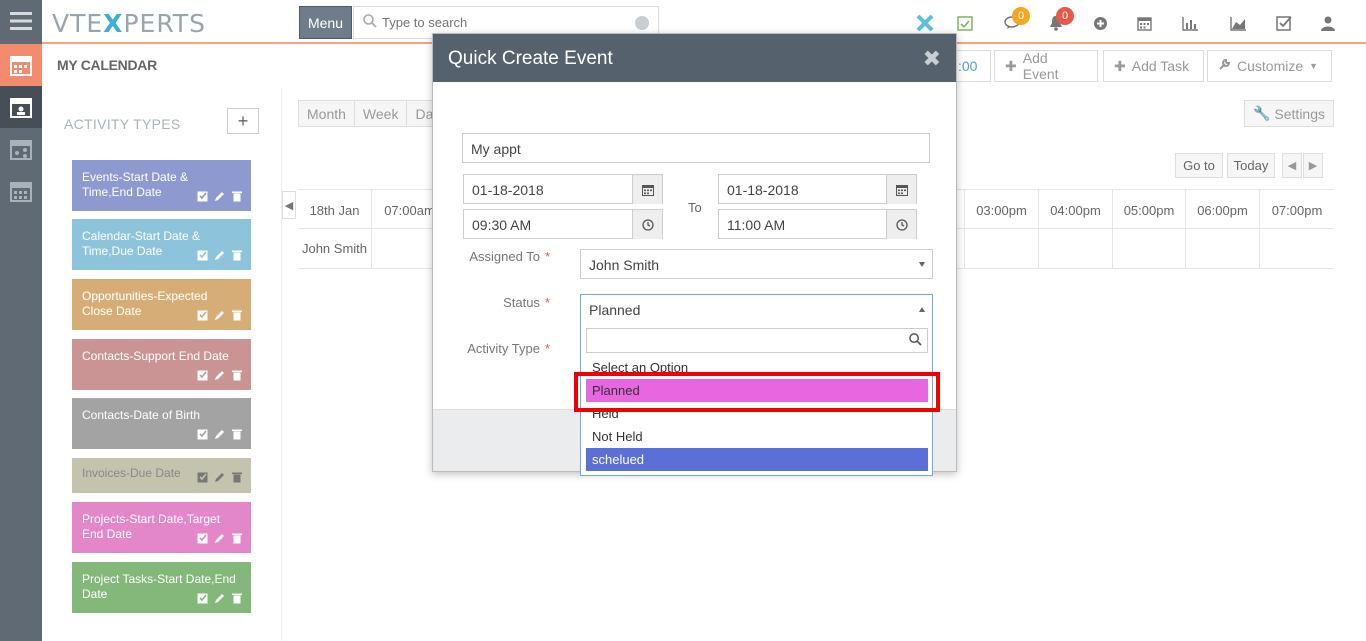 This screenshot has width=1366, height=641. What do you see at coordinates (1046, 66) in the screenshot?
I see `add-event-button: ✚ Add Event` at bounding box center [1046, 66].